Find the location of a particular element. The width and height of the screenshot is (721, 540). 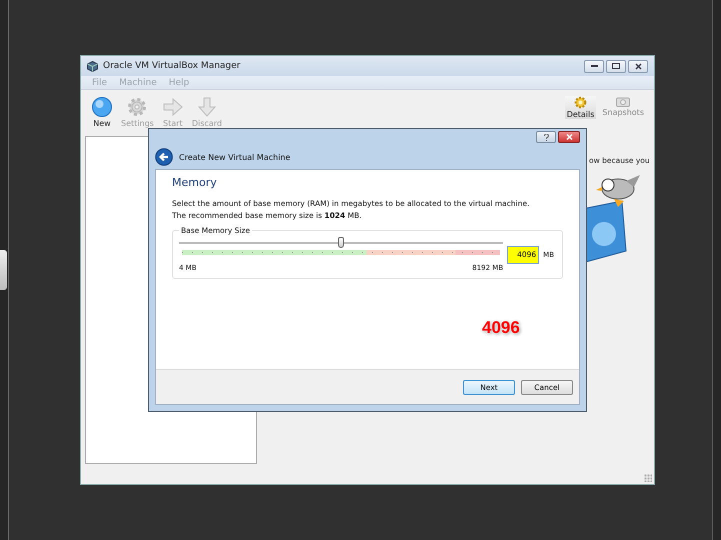

camera-icon is located at coordinates (623, 101).